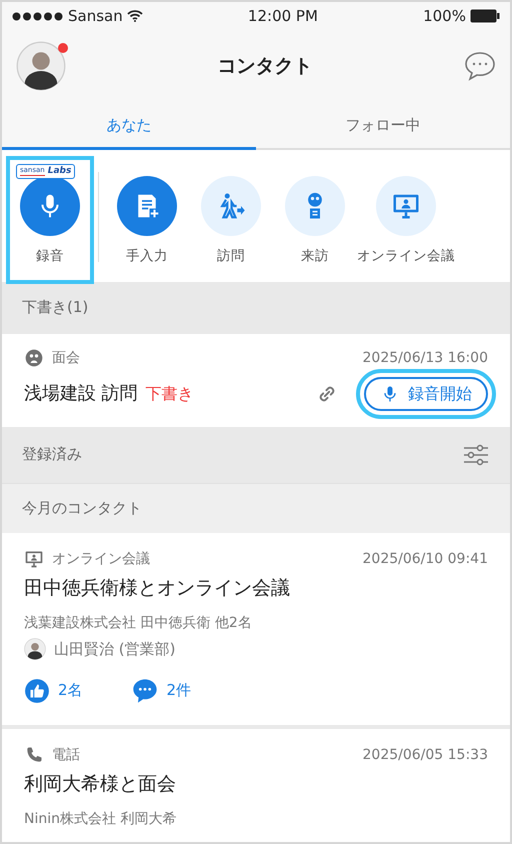 The height and width of the screenshot is (844, 512). Describe the element at coordinates (170, 393) in the screenshot. I see `draft-label: 下書き` at that location.